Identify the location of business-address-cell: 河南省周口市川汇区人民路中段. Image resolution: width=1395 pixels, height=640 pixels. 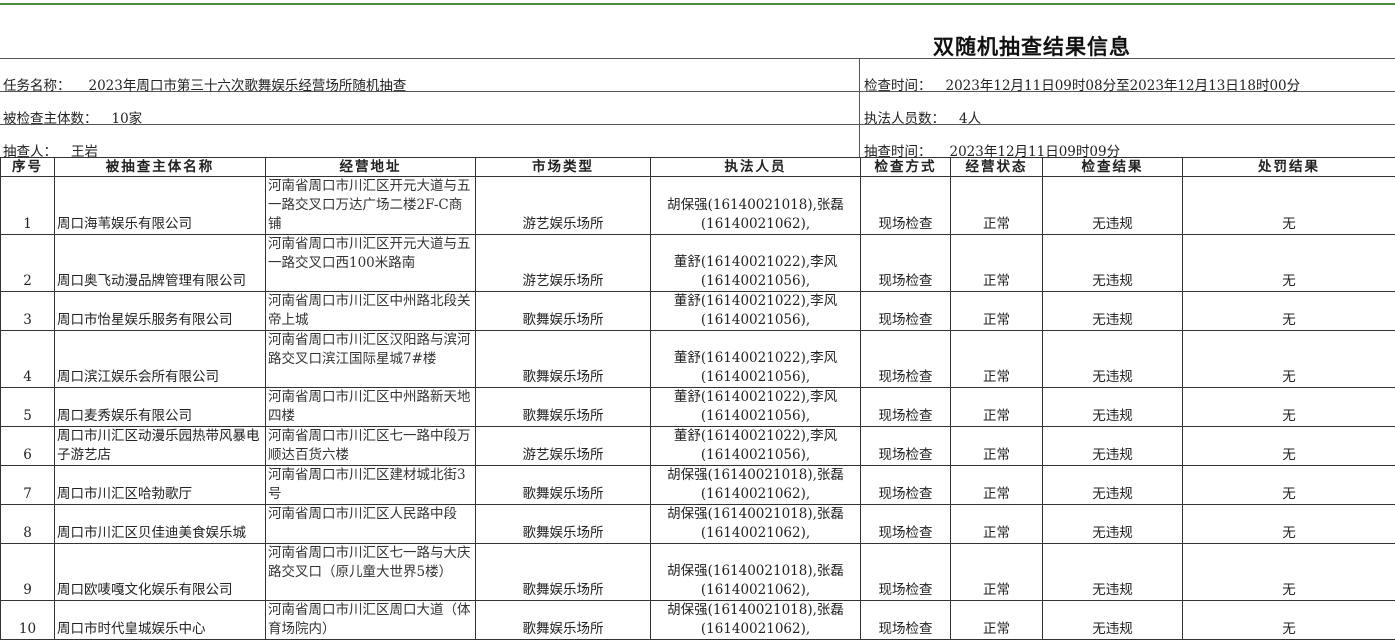
(371, 524).